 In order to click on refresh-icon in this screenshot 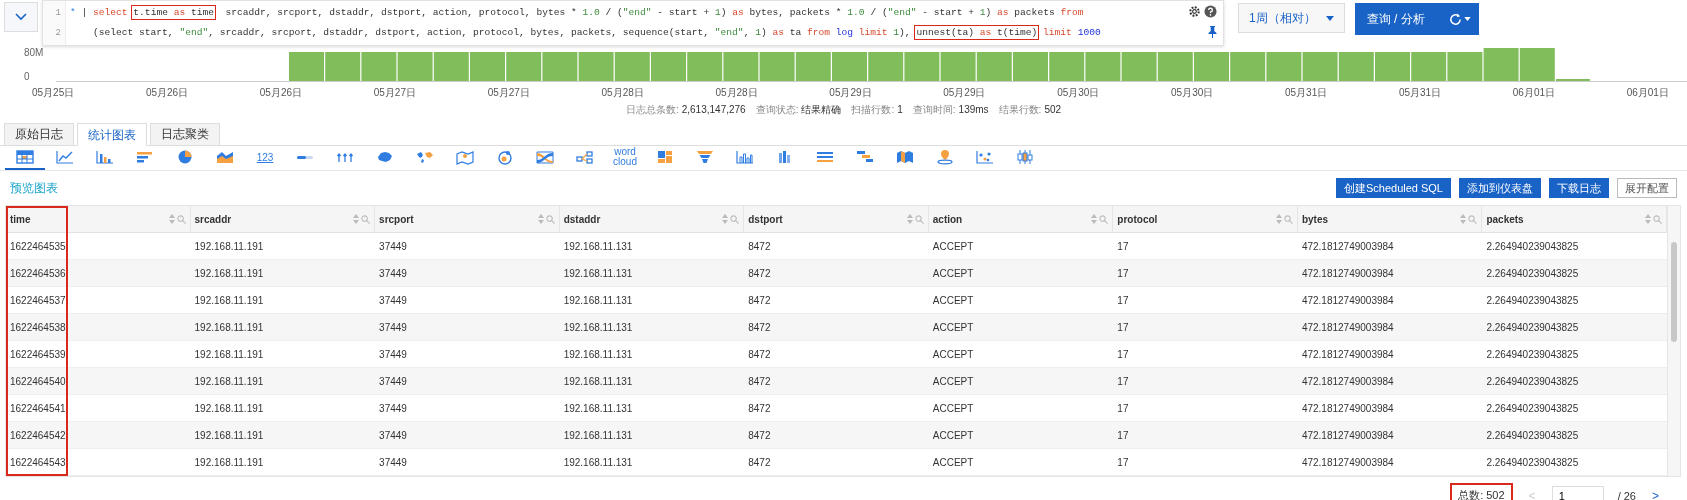, I will do `click(1455, 19)`.